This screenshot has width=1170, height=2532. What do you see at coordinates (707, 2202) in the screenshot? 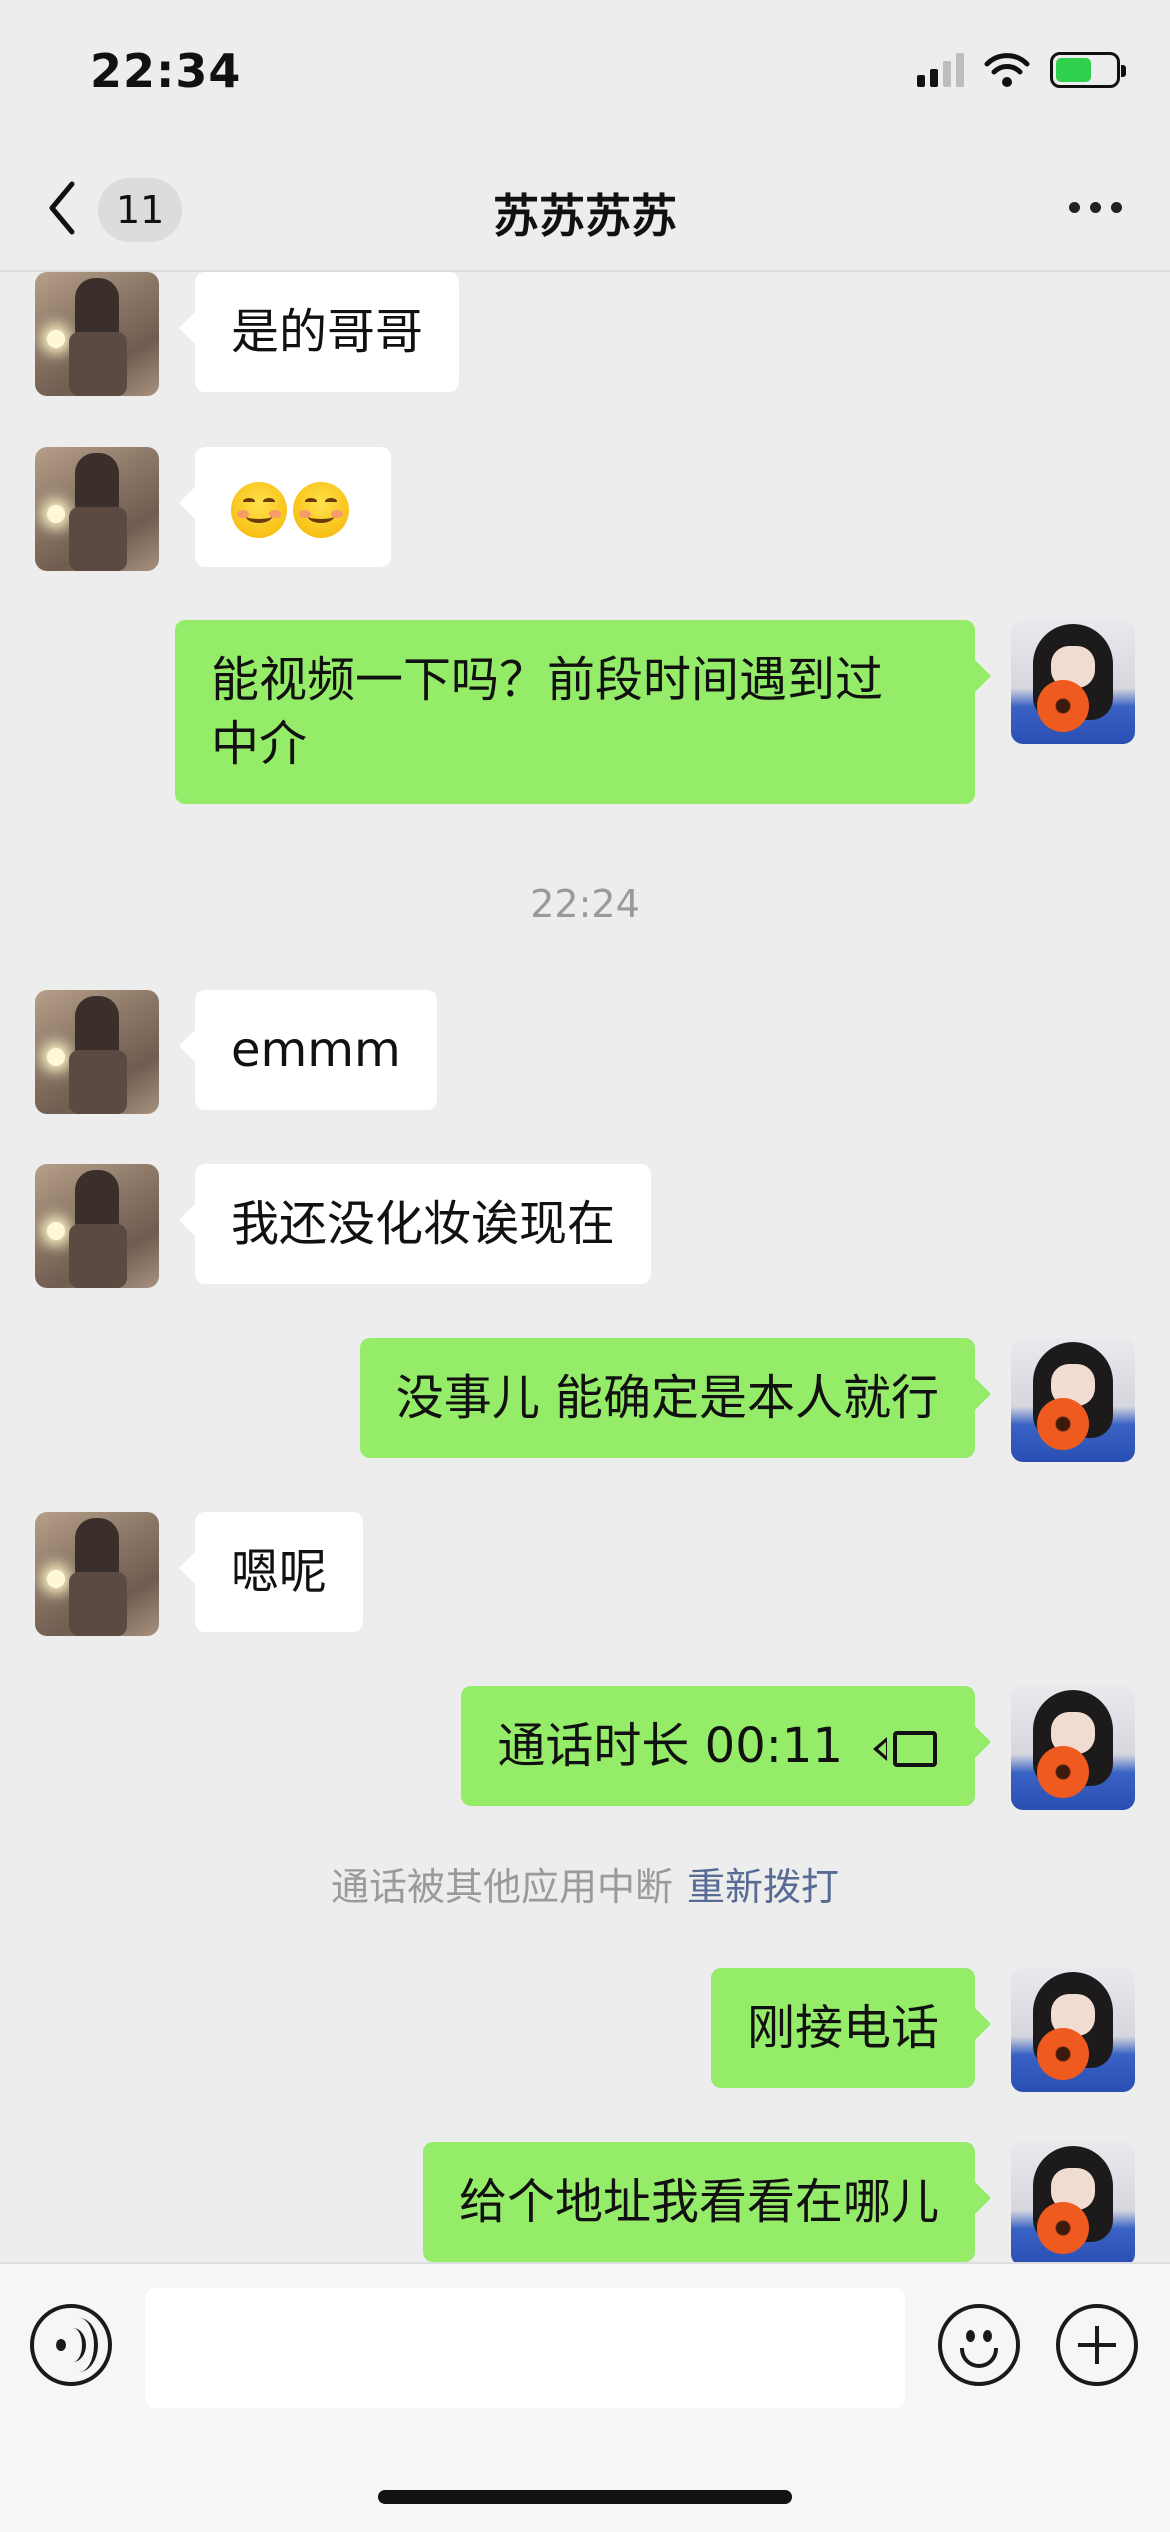
I see `message-bubble-outgoing: 给个地址我看看在哪儿` at bounding box center [707, 2202].